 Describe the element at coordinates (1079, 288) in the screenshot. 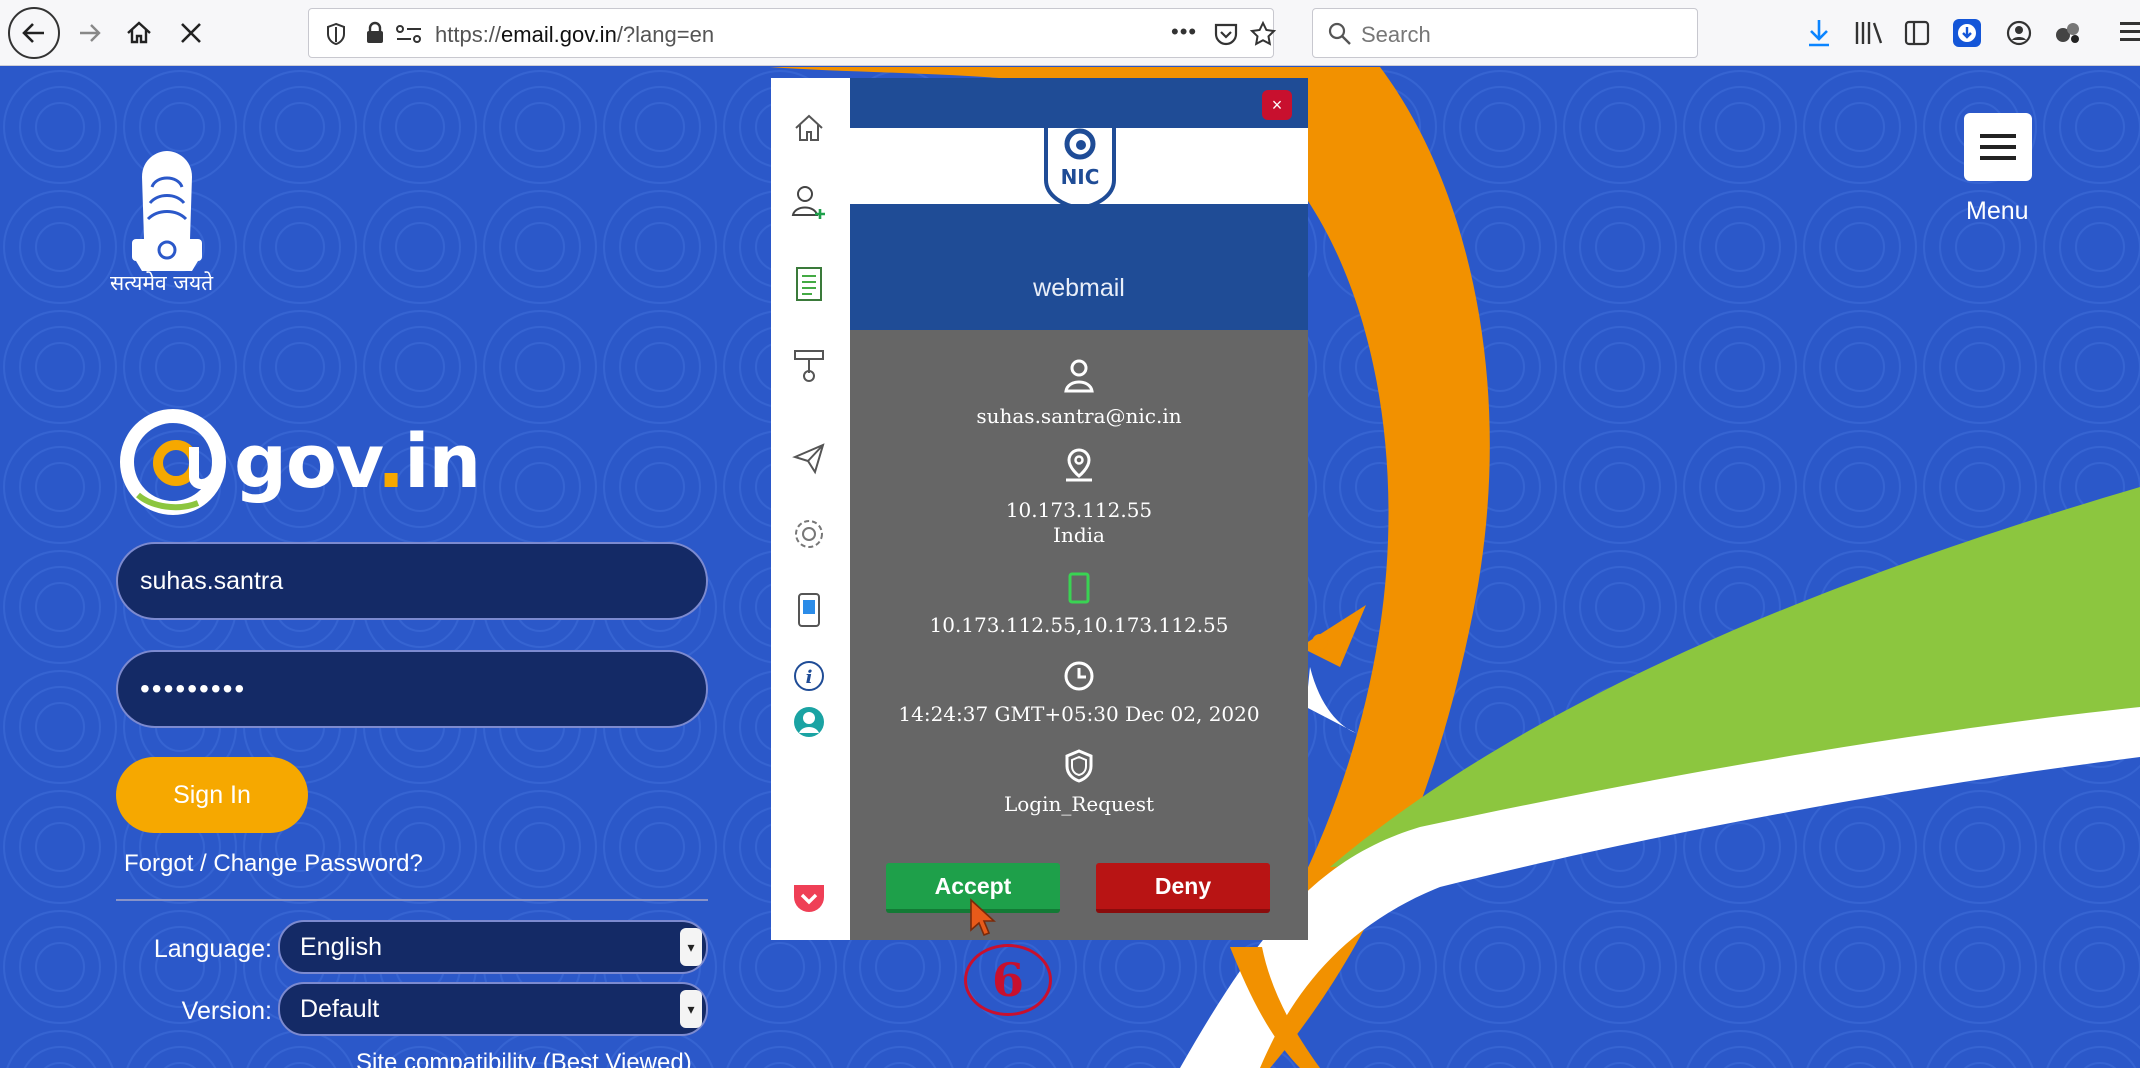

I see `popup-title: webmail` at that location.